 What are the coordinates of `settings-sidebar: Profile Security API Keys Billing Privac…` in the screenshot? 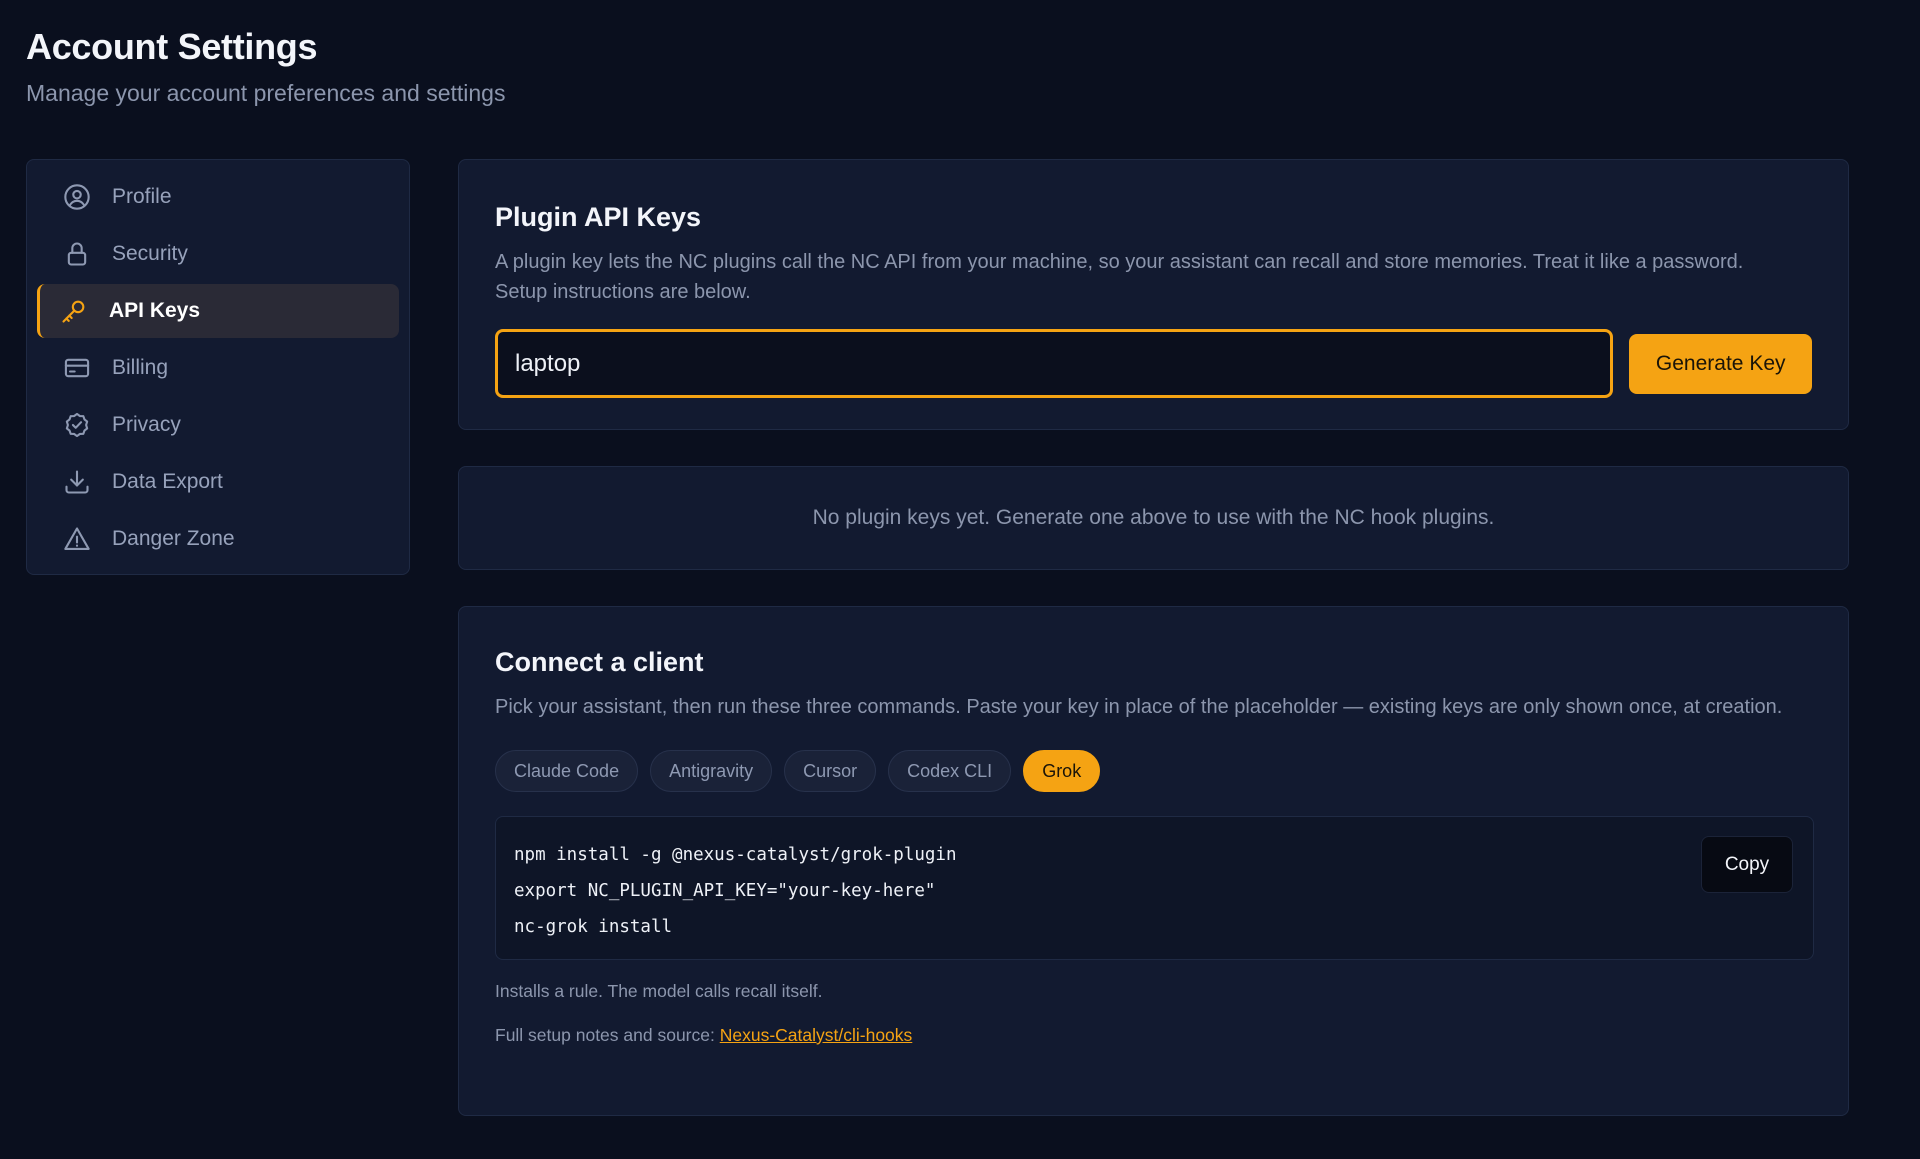 It's located at (218, 367).